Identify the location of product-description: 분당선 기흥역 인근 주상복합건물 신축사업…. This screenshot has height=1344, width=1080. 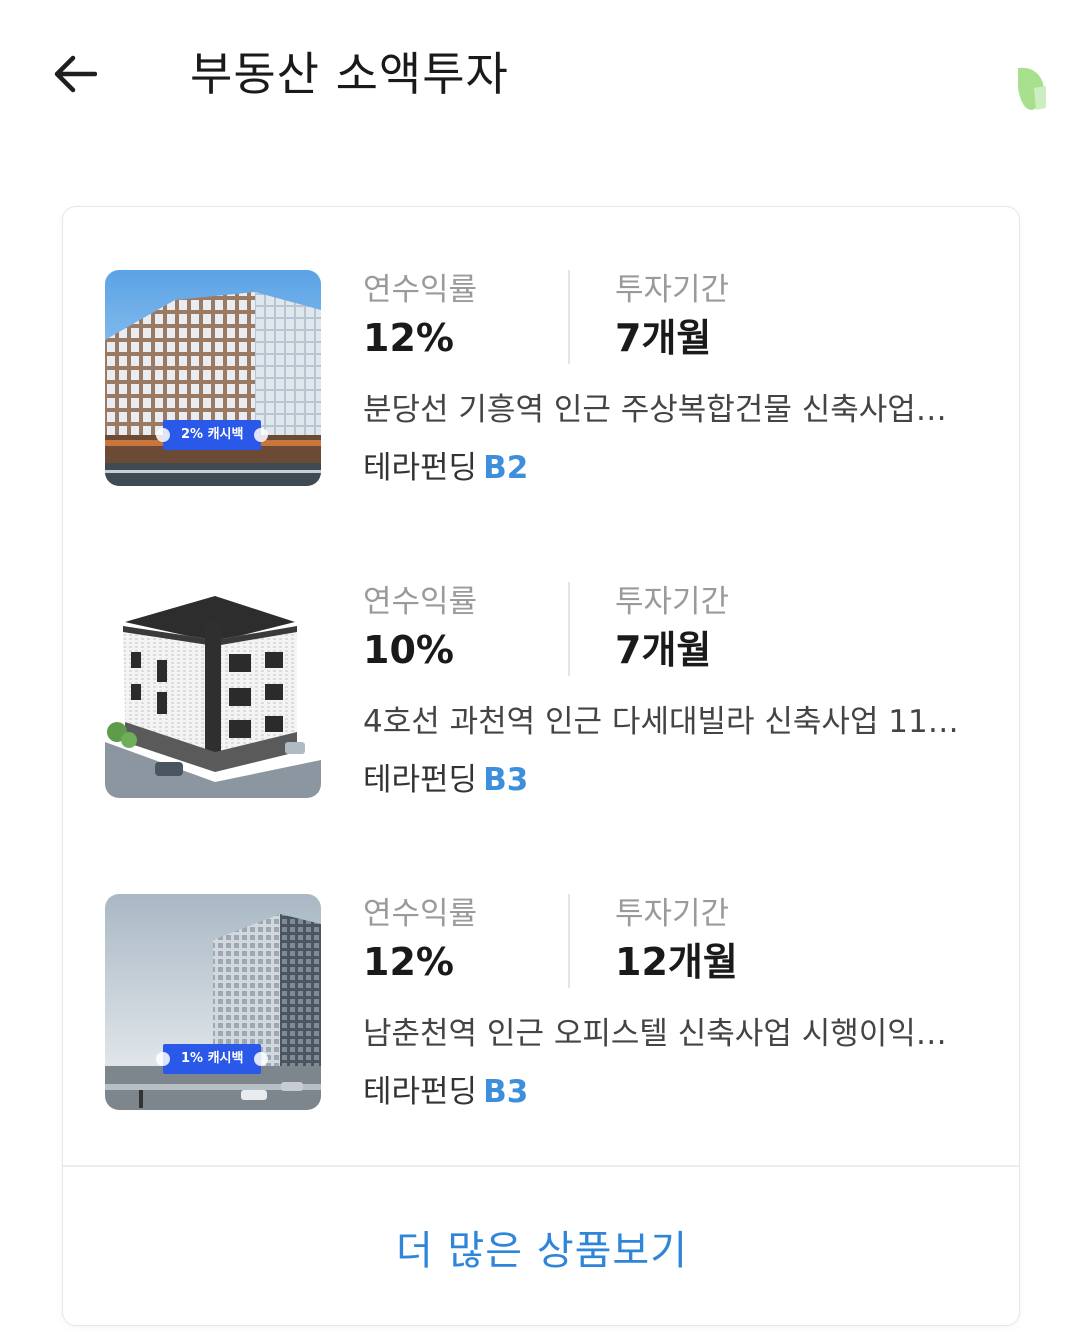
(655, 410).